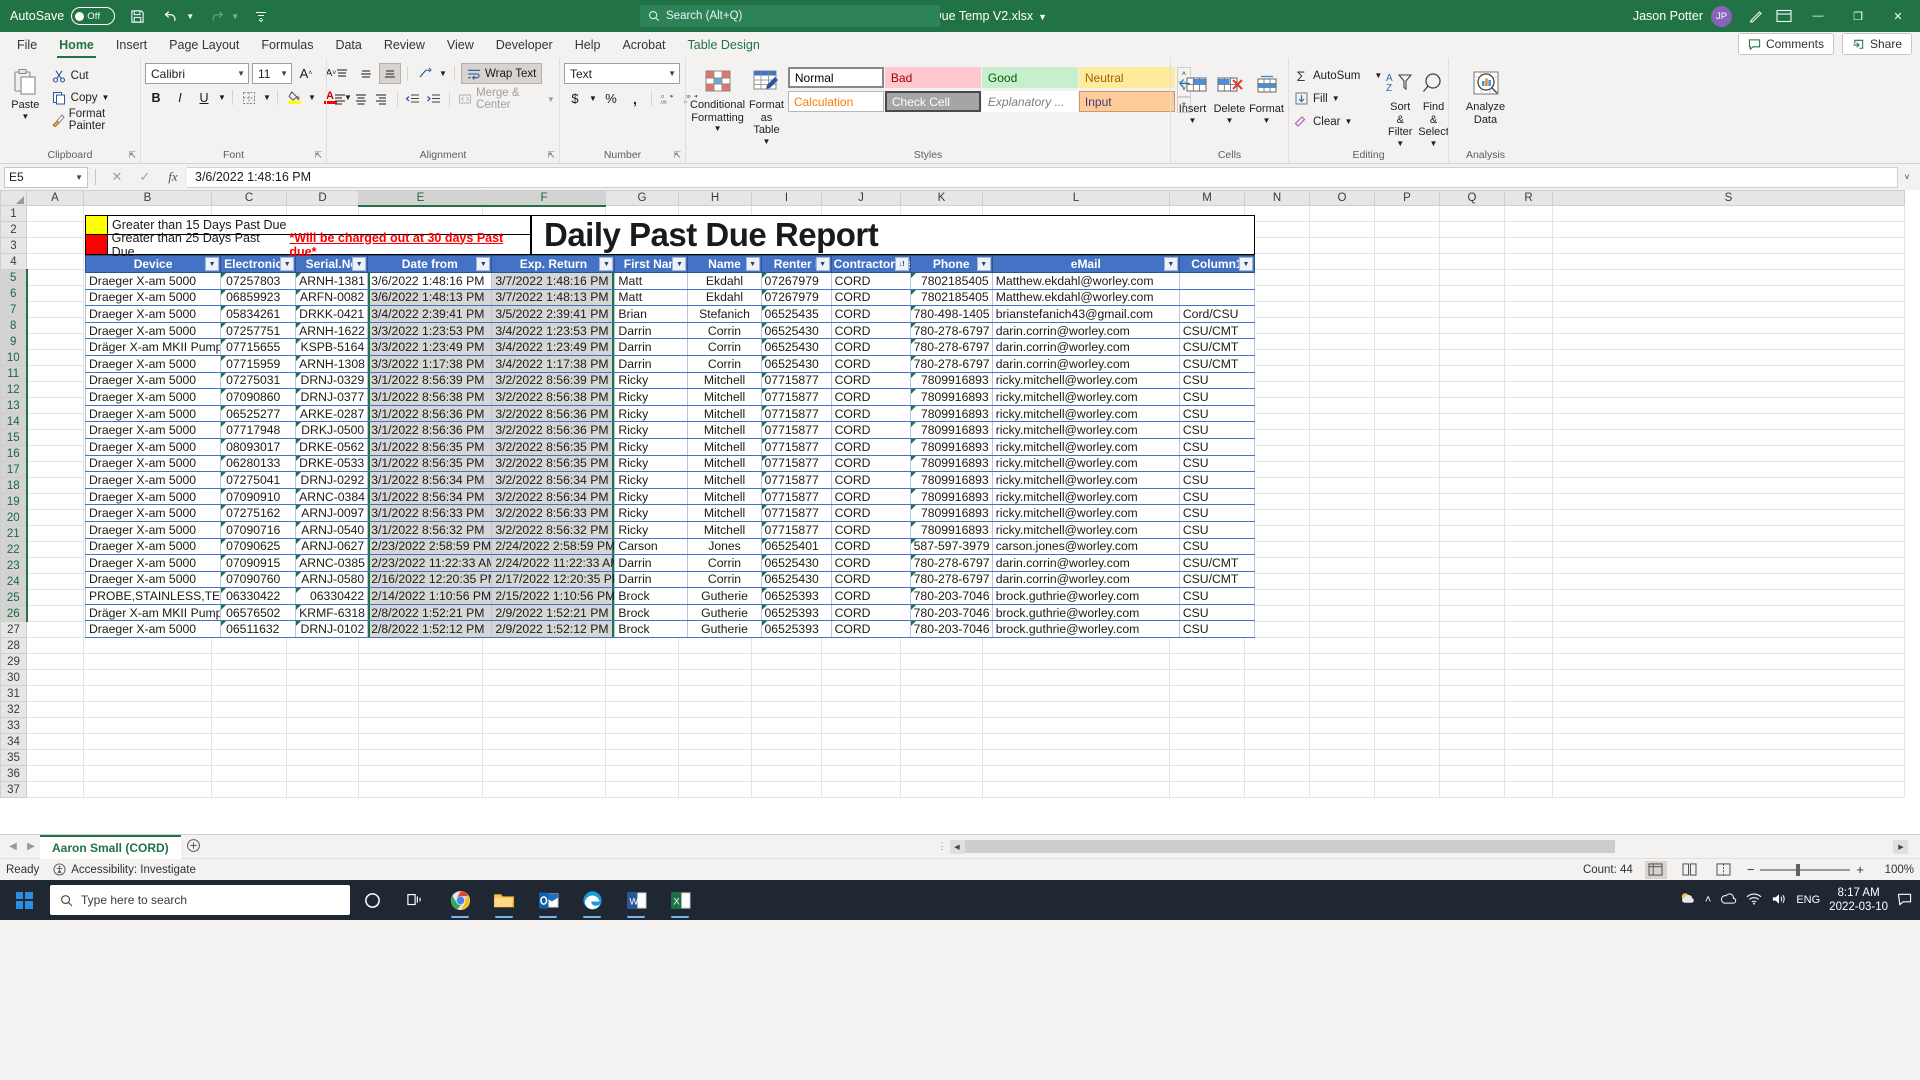 The width and height of the screenshot is (1920, 1080). I want to click on table-cell: Gutherie, so click(724, 596).